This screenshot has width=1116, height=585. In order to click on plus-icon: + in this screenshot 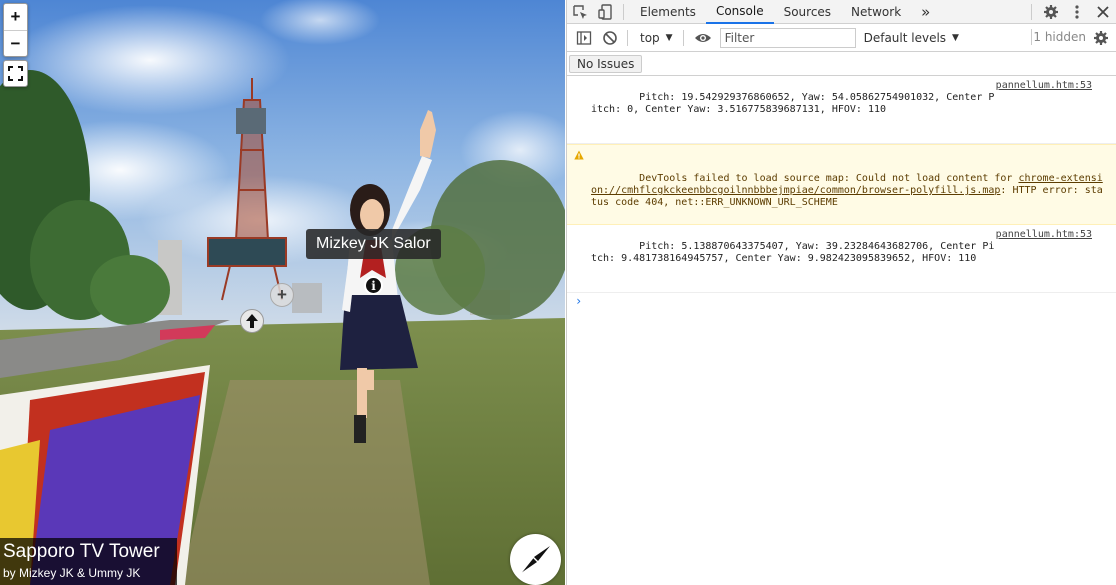, I will do `click(282, 294)`.